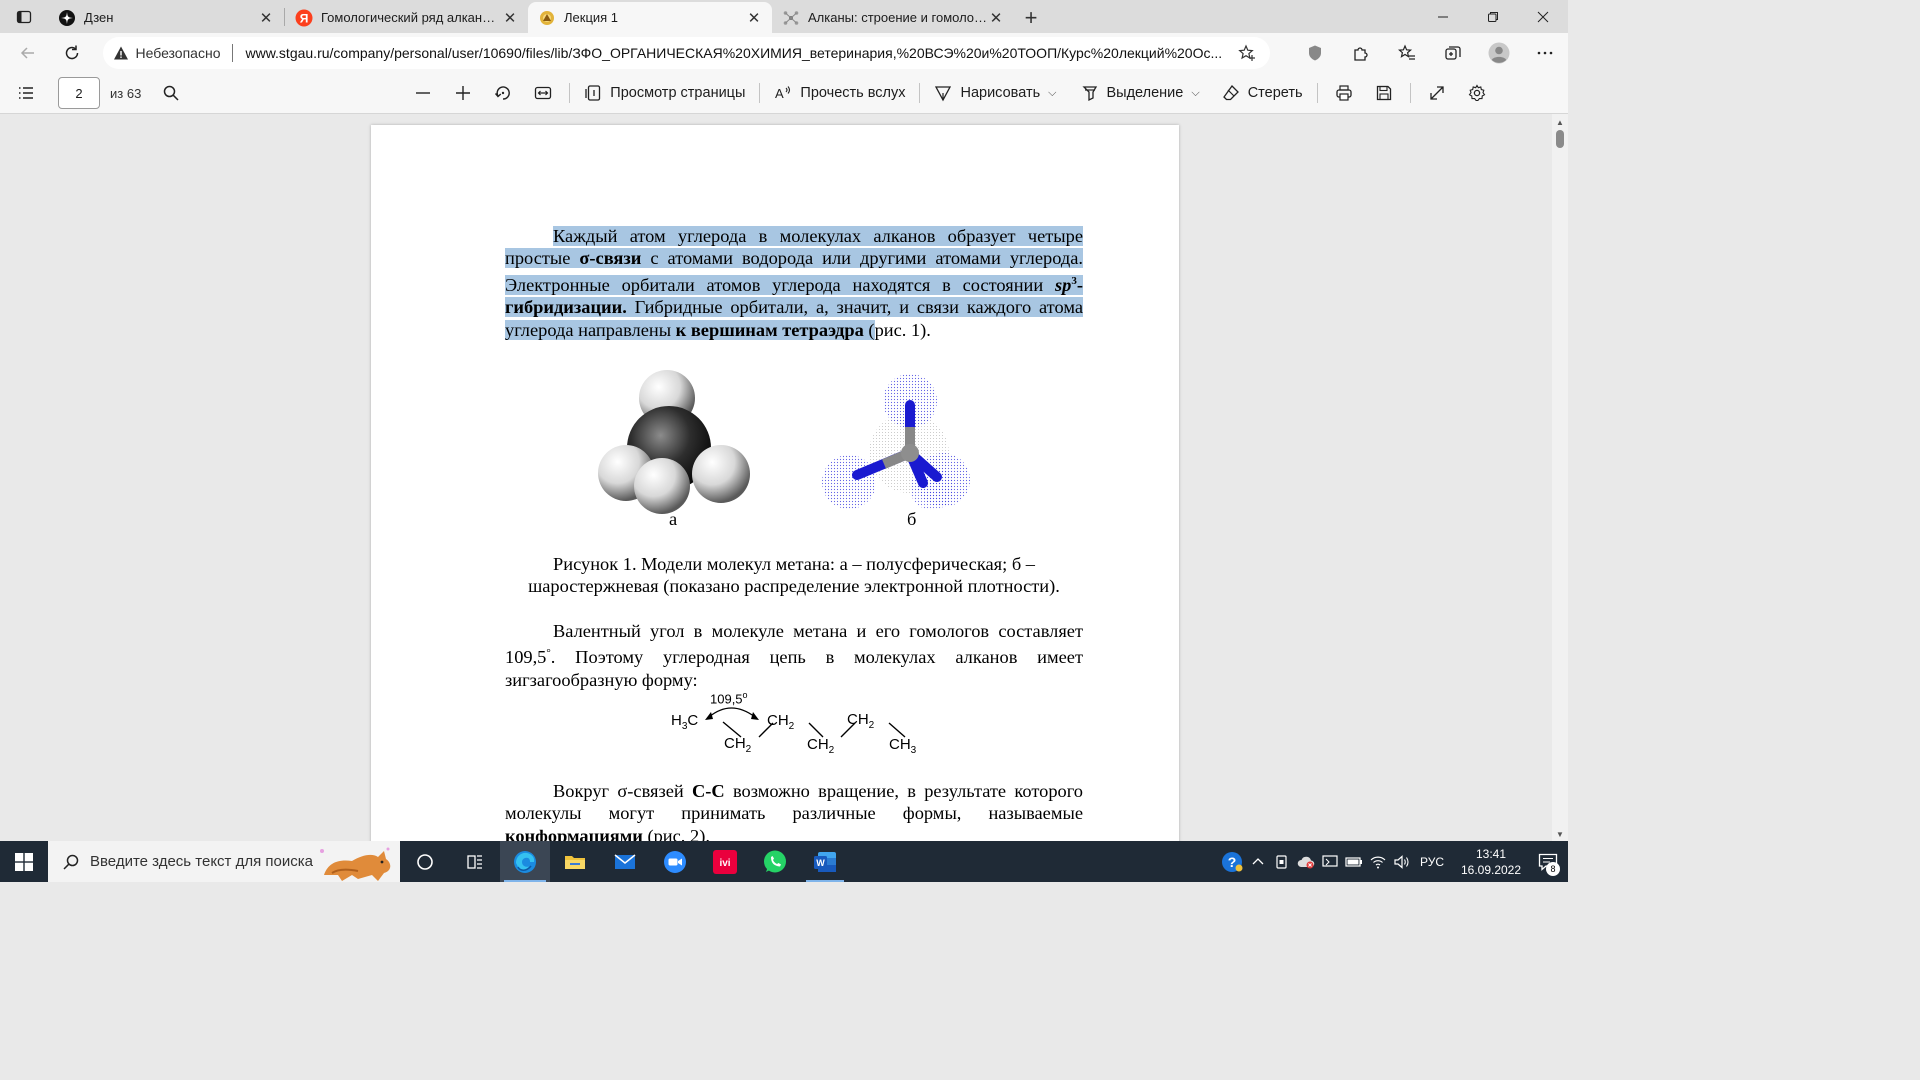  I want to click on pen-draw-icon, so click(943, 94).